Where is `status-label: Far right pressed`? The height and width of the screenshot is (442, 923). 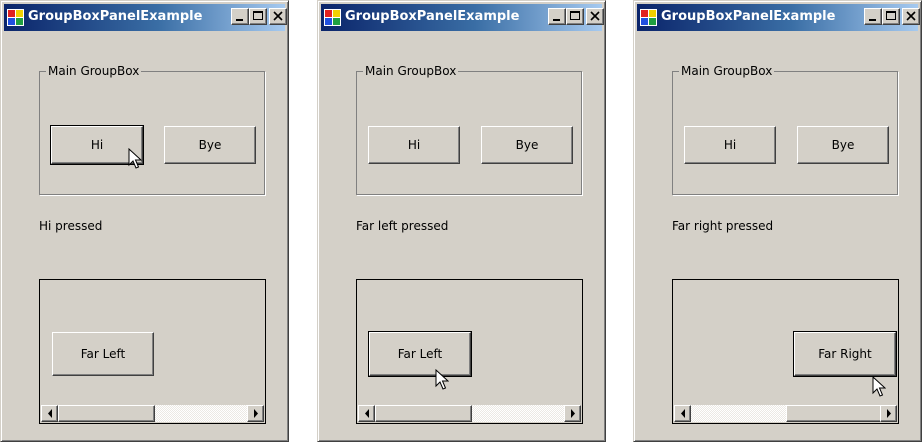 status-label: Far right pressed is located at coordinates (723, 226).